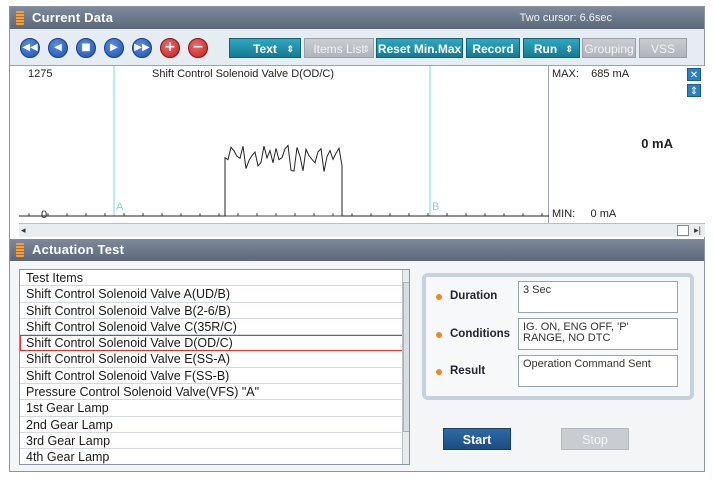 The height and width of the screenshot is (481, 713). Describe the element at coordinates (78, 249) in the screenshot. I see `actuation-test-title: Actuation Test` at that location.